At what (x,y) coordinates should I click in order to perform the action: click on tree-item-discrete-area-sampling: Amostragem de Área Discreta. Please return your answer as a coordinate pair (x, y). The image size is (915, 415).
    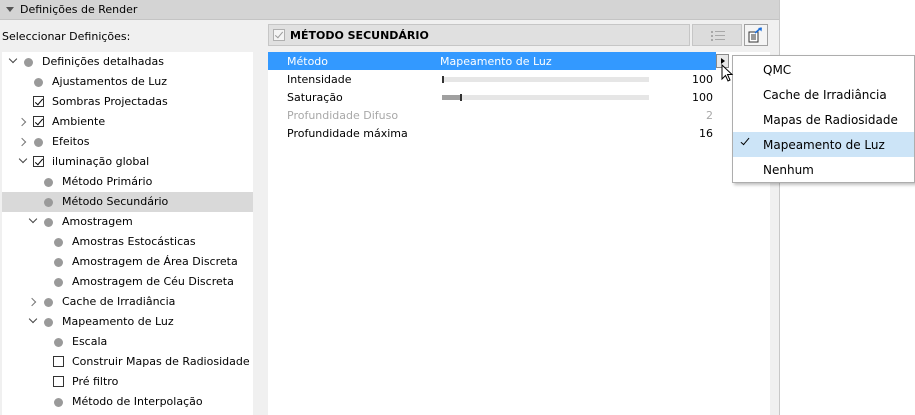
    Looking at the image, I should click on (127, 262).